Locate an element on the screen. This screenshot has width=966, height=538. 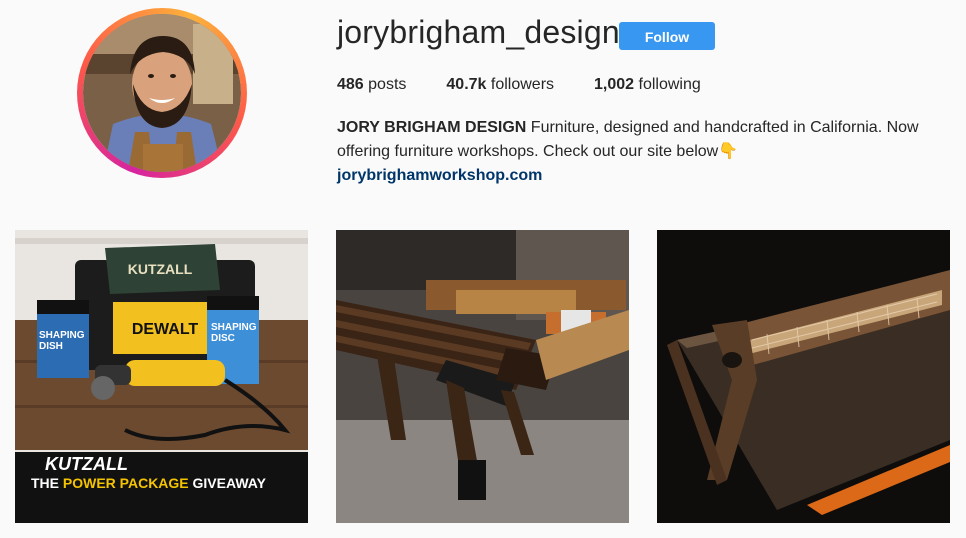
kutzall-bag-text: KUTZALL is located at coordinates (160, 269).